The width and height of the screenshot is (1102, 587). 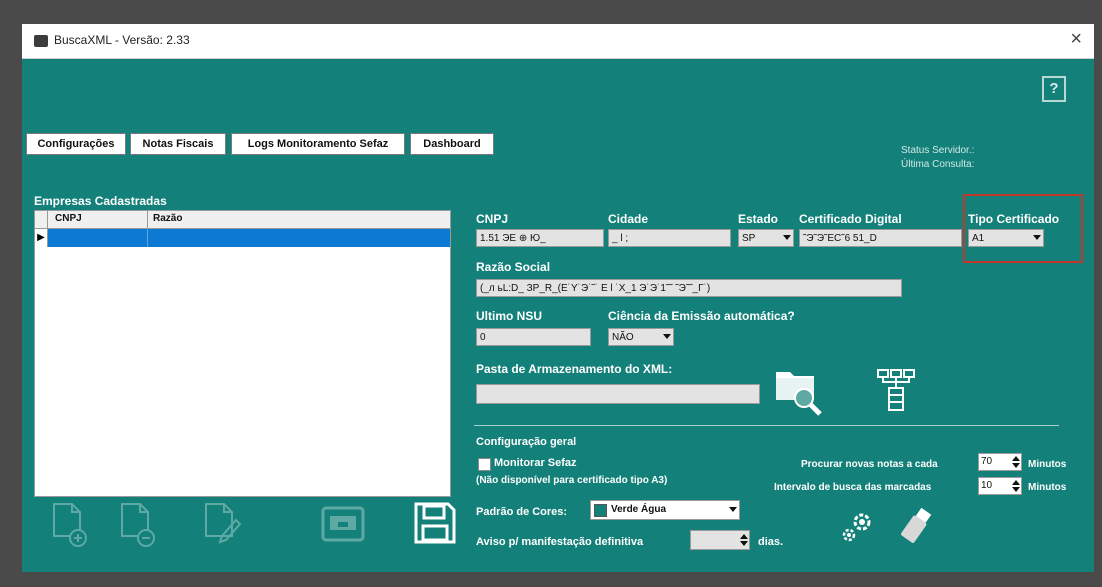 What do you see at coordinates (41, 219) in the screenshot?
I see `grid-header-indicator` at bounding box center [41, 219].